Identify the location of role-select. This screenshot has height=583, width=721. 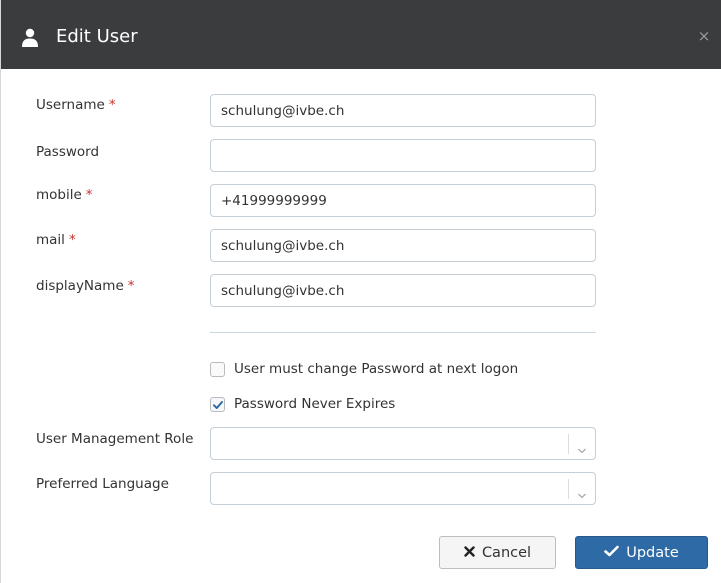
(403, 443).